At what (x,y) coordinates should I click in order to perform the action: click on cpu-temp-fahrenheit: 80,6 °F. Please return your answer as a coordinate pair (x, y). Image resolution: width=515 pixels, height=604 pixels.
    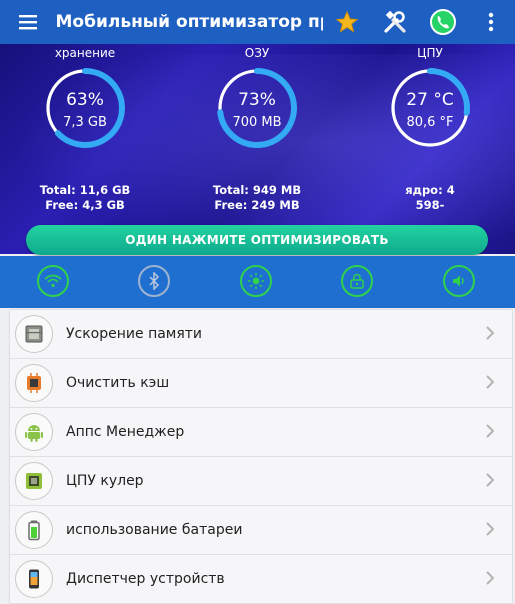
    Looking at the image, I should click on (430, 122).